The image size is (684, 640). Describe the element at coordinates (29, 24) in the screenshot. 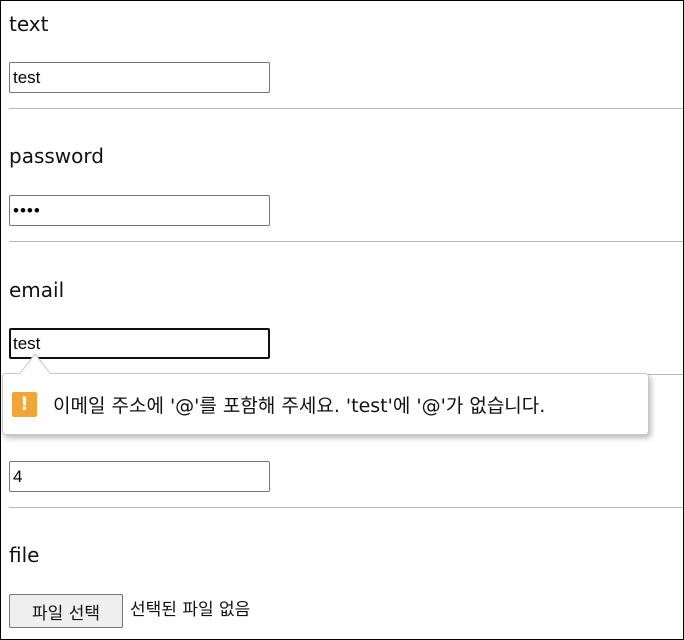

I see `text-label: text` at that location.